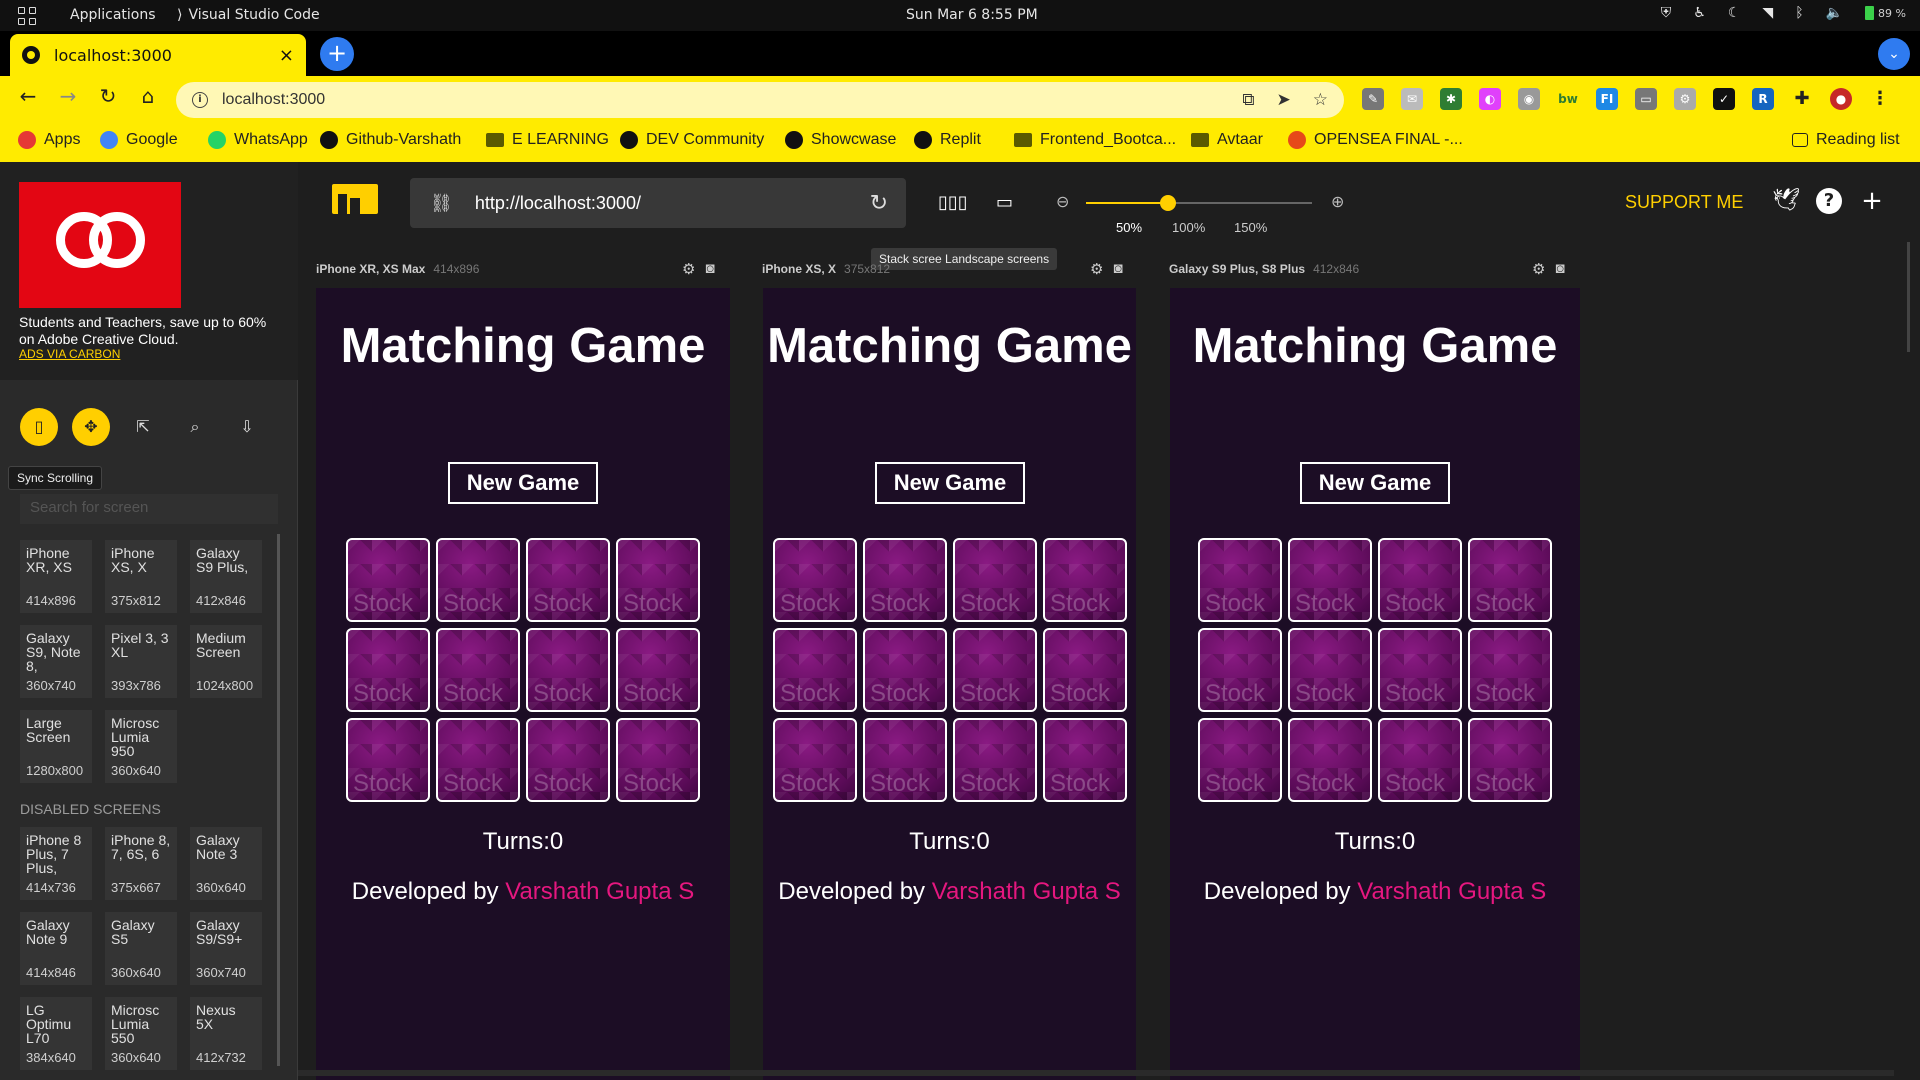 This screenshot has width=1920, height=1080. Describe the element at coordinates (1724, 99) in the screenshot. I see `ext-check-icon: ✓` at that location.